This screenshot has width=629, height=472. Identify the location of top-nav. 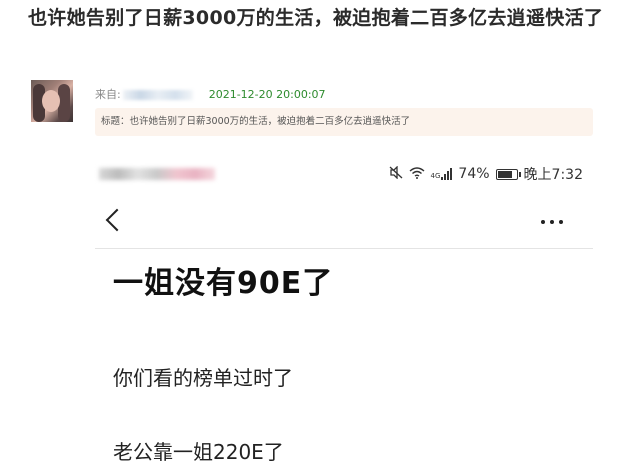
(344, 224).